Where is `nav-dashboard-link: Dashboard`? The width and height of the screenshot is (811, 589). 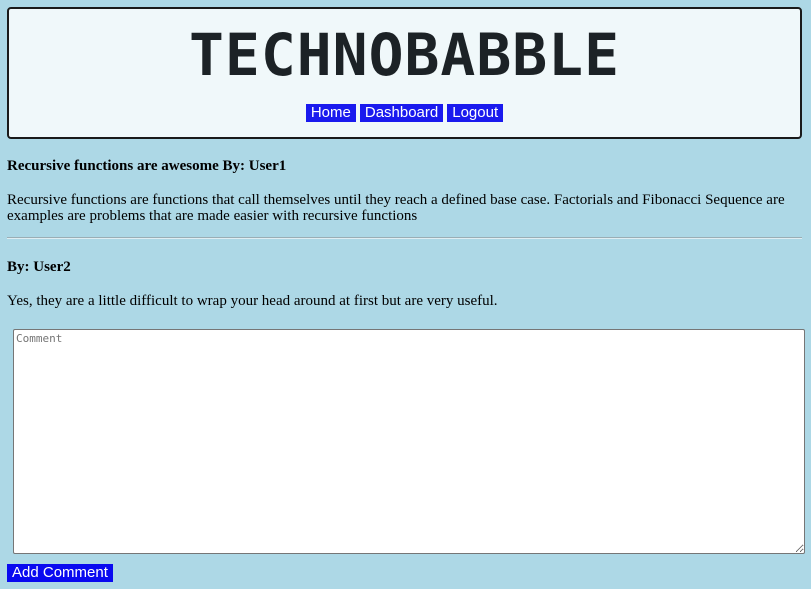
nav-dashboard-link: Dashboard is located at coordinates (401, 113).